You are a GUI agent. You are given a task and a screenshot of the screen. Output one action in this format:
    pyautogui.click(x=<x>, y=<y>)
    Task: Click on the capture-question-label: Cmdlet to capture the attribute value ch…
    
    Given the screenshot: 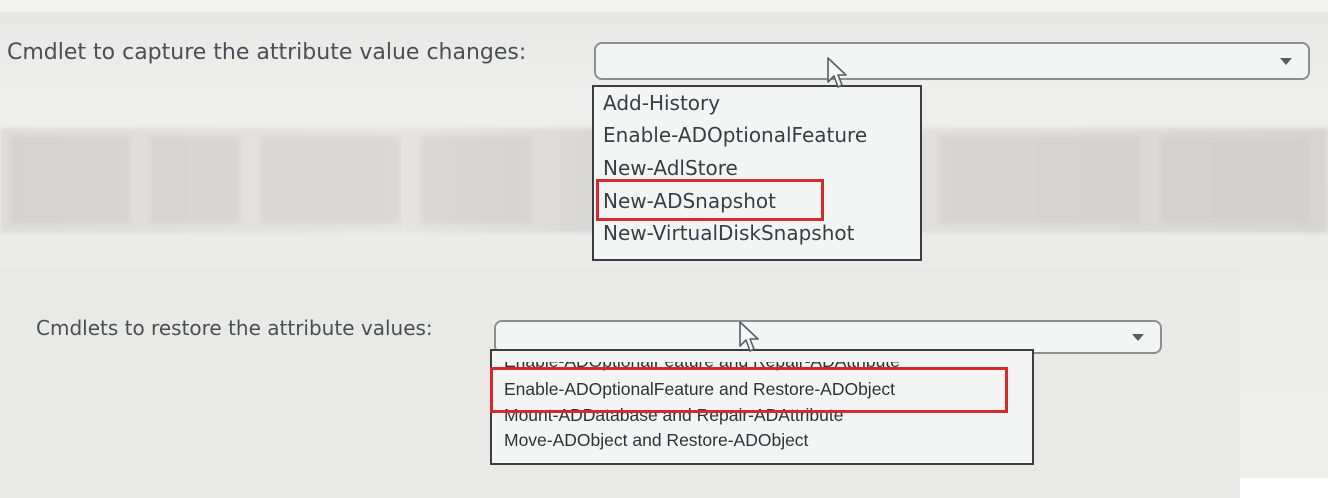 What is the action you would take?
    pyautogui.click(x=267, y=52)
    